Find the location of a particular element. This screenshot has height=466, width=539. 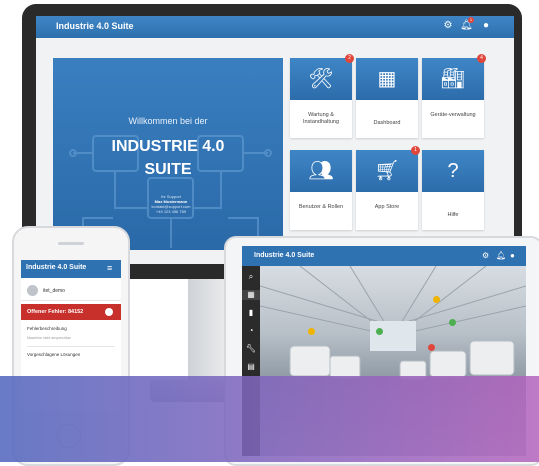

app-header: Industrie 4.0 Suite ⚙ 🔔︎ 1 ● is located at coordinates (275, 27).